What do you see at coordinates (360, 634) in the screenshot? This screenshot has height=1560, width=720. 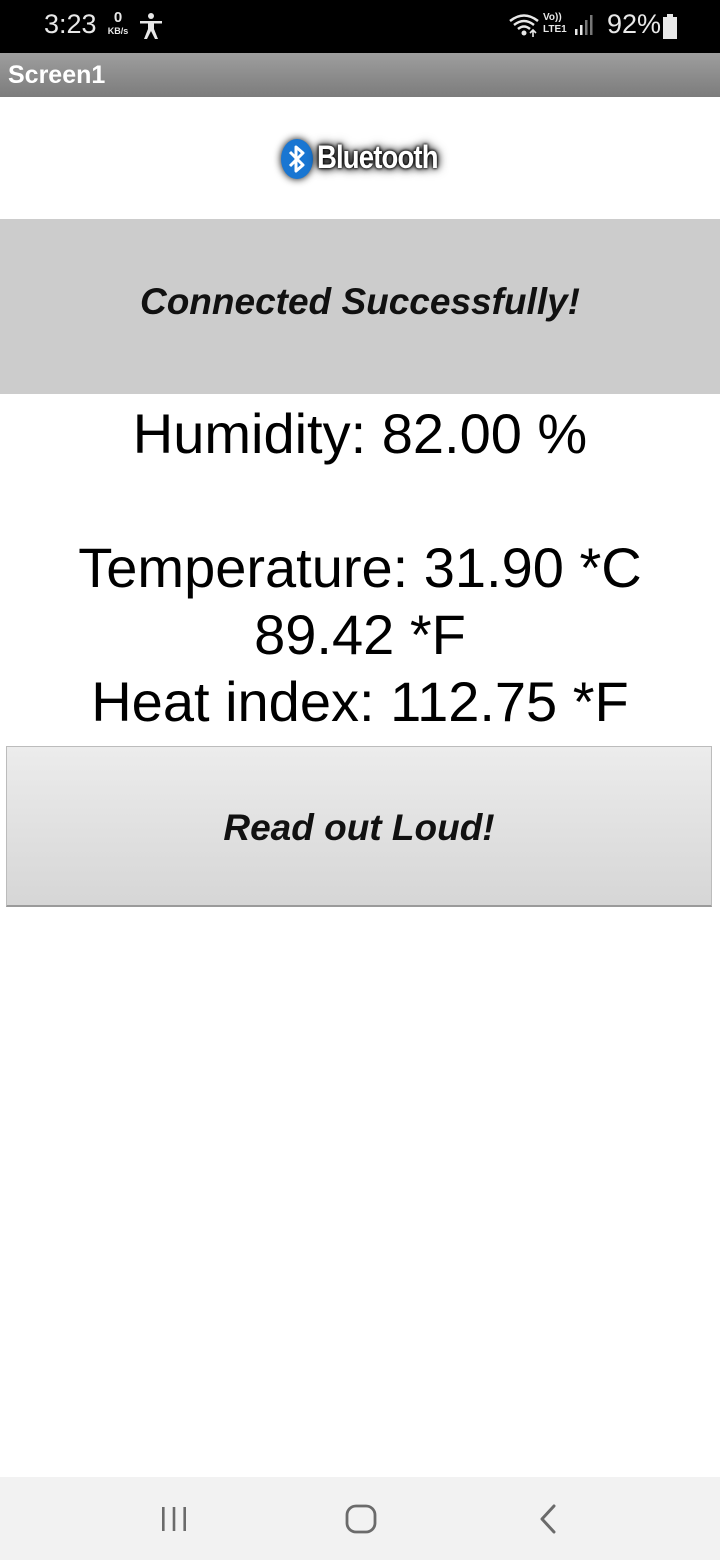 I see `temperature-fahrenheit-reading: 89.42 *F` at bounding box center [360, 634].